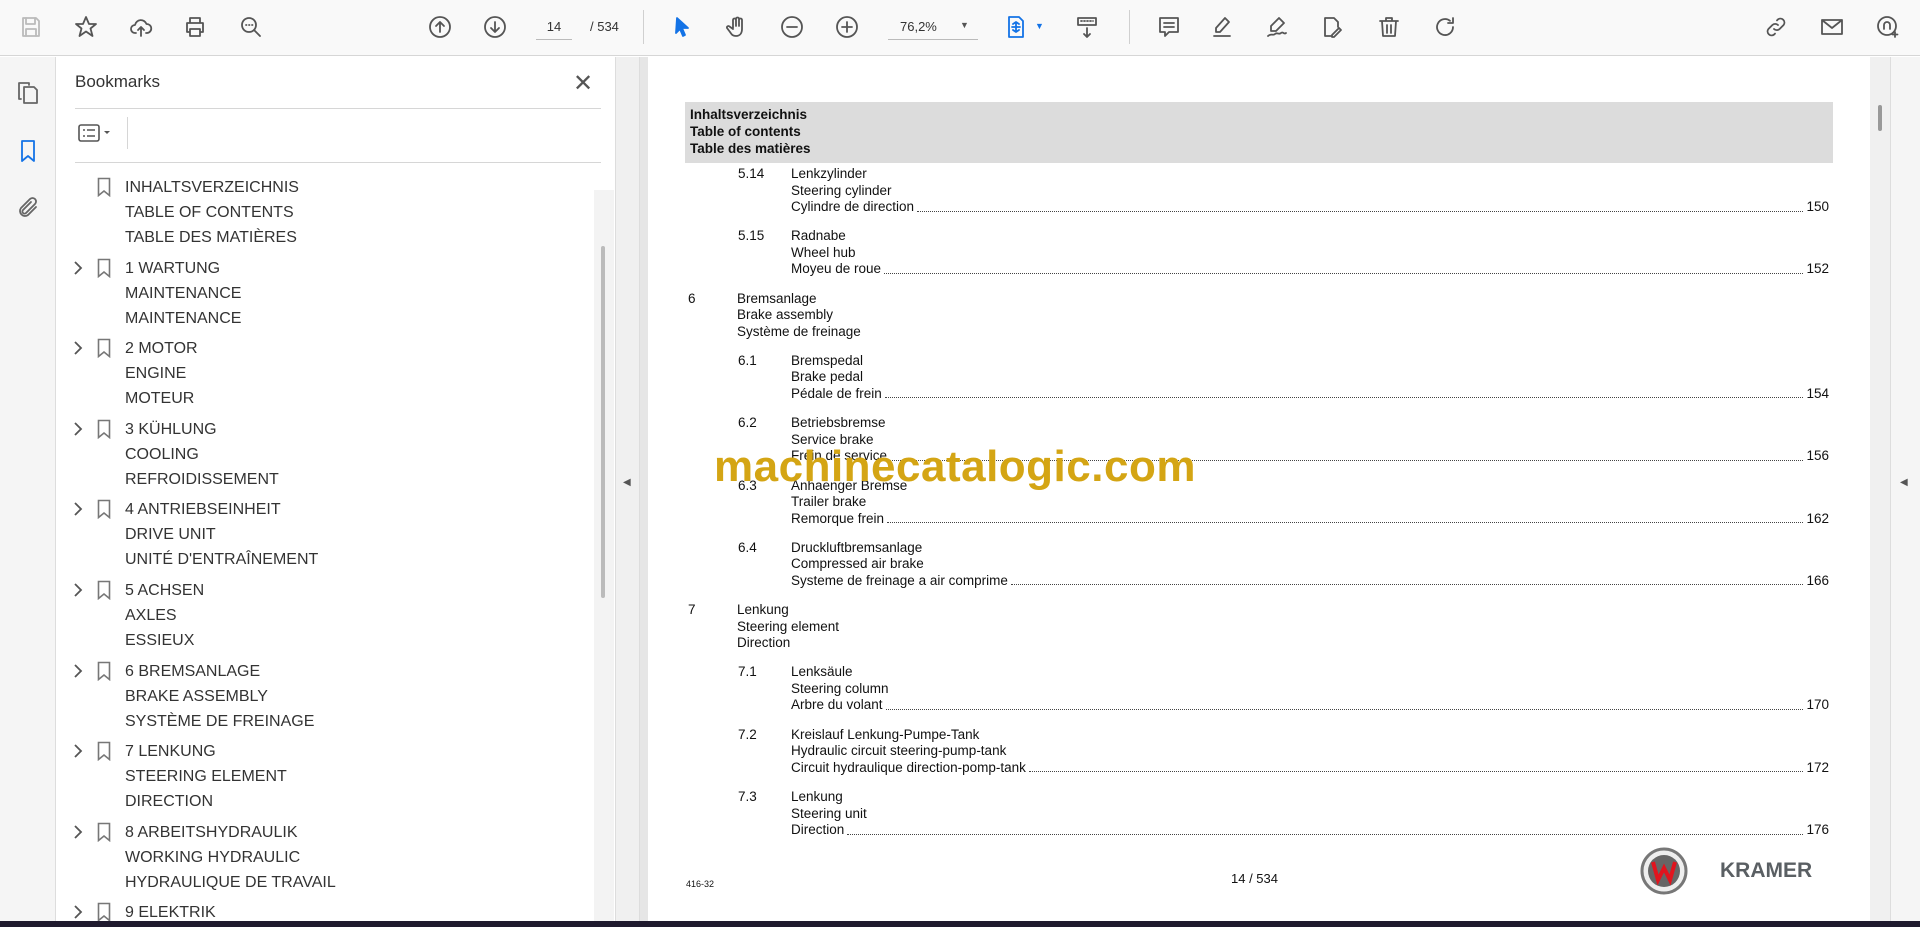 The image size is (1920, 927). I want to click on bookmark-label-line: TABLE DES MATIÈRES, so click(211, 237).